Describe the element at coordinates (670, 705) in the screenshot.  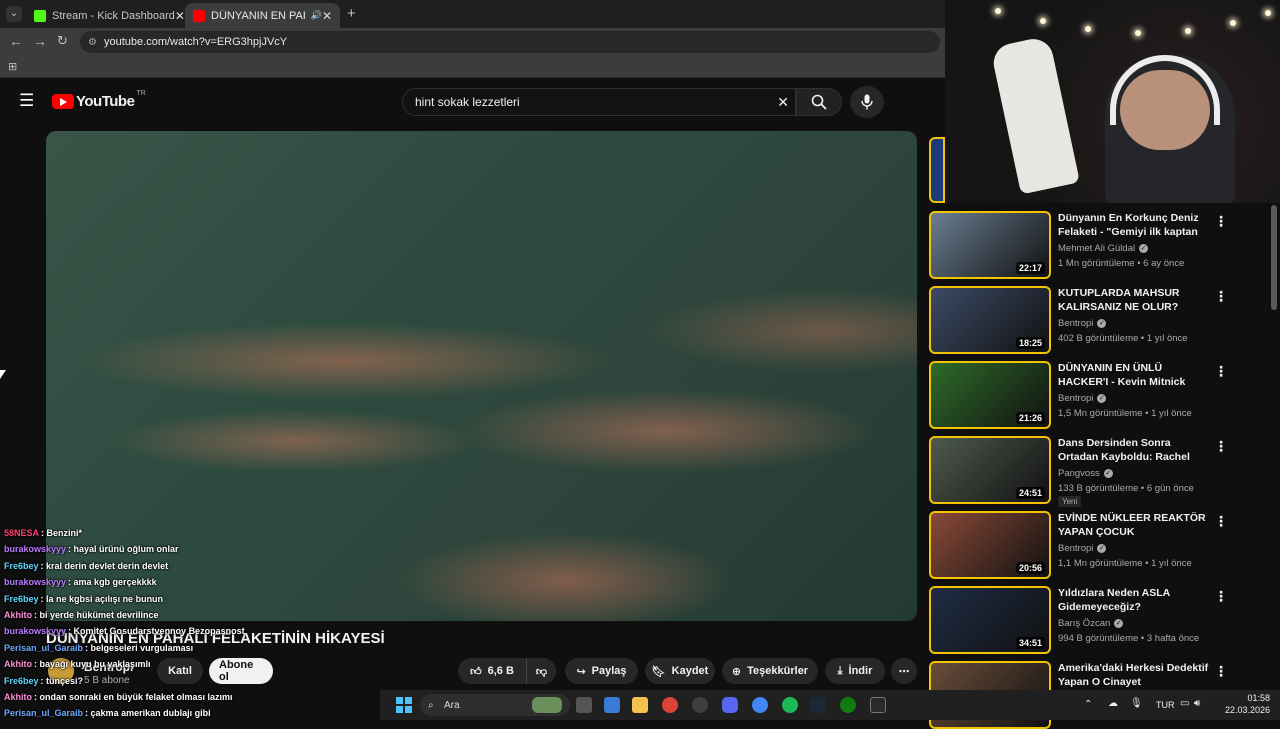
I see `chrome-icon` at that location.